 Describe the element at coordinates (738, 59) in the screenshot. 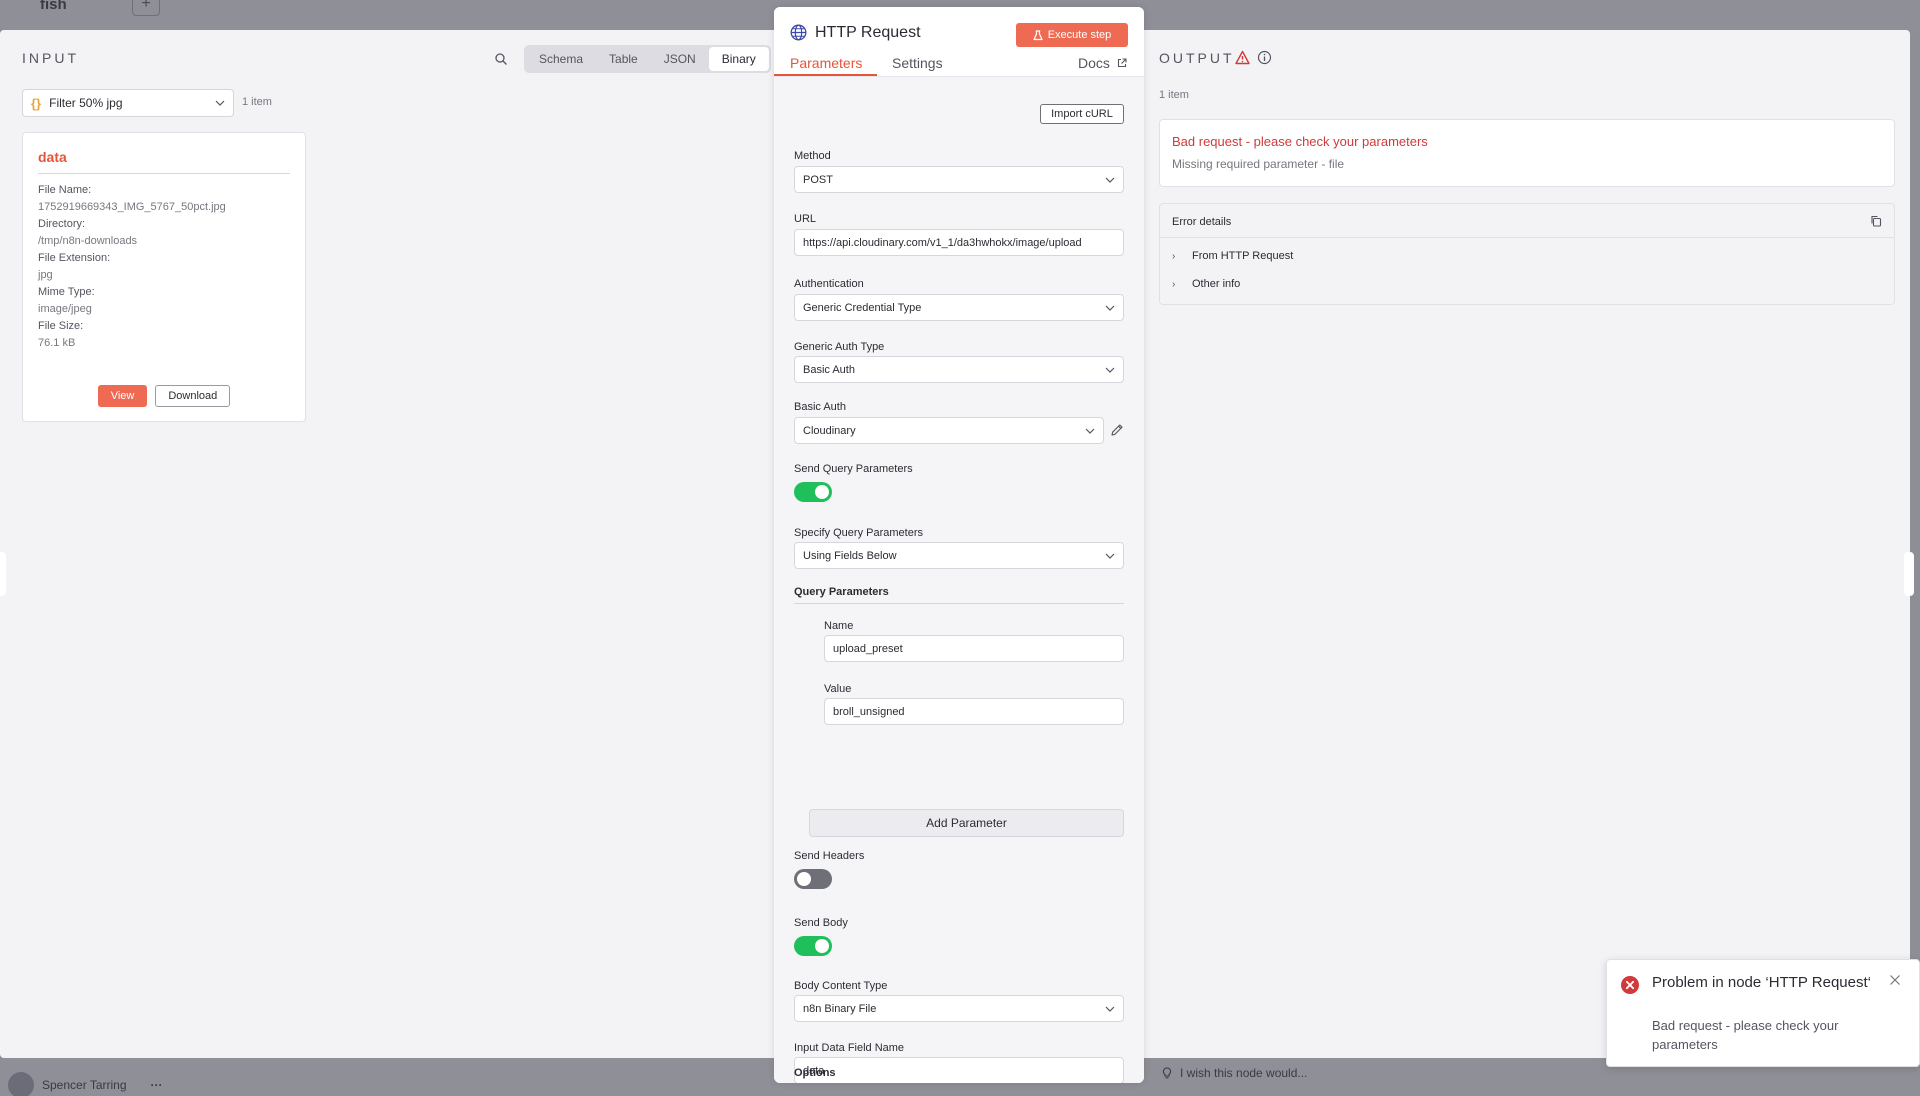

I see `tab-binary: Binary` at that location.